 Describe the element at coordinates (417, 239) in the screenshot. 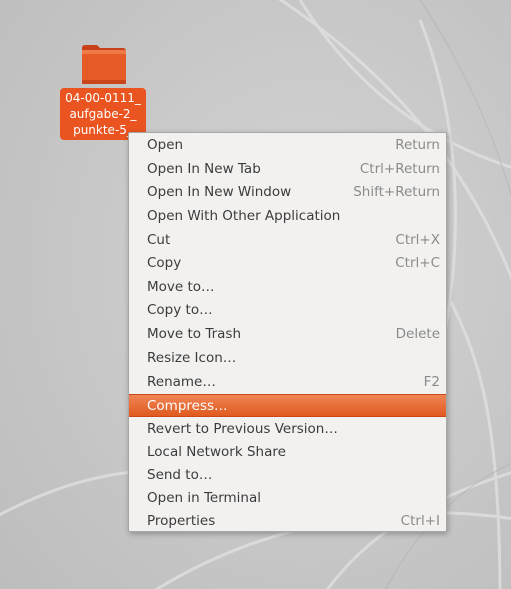

I see `menu-item-shortcut: Ctrl+X` at that location.